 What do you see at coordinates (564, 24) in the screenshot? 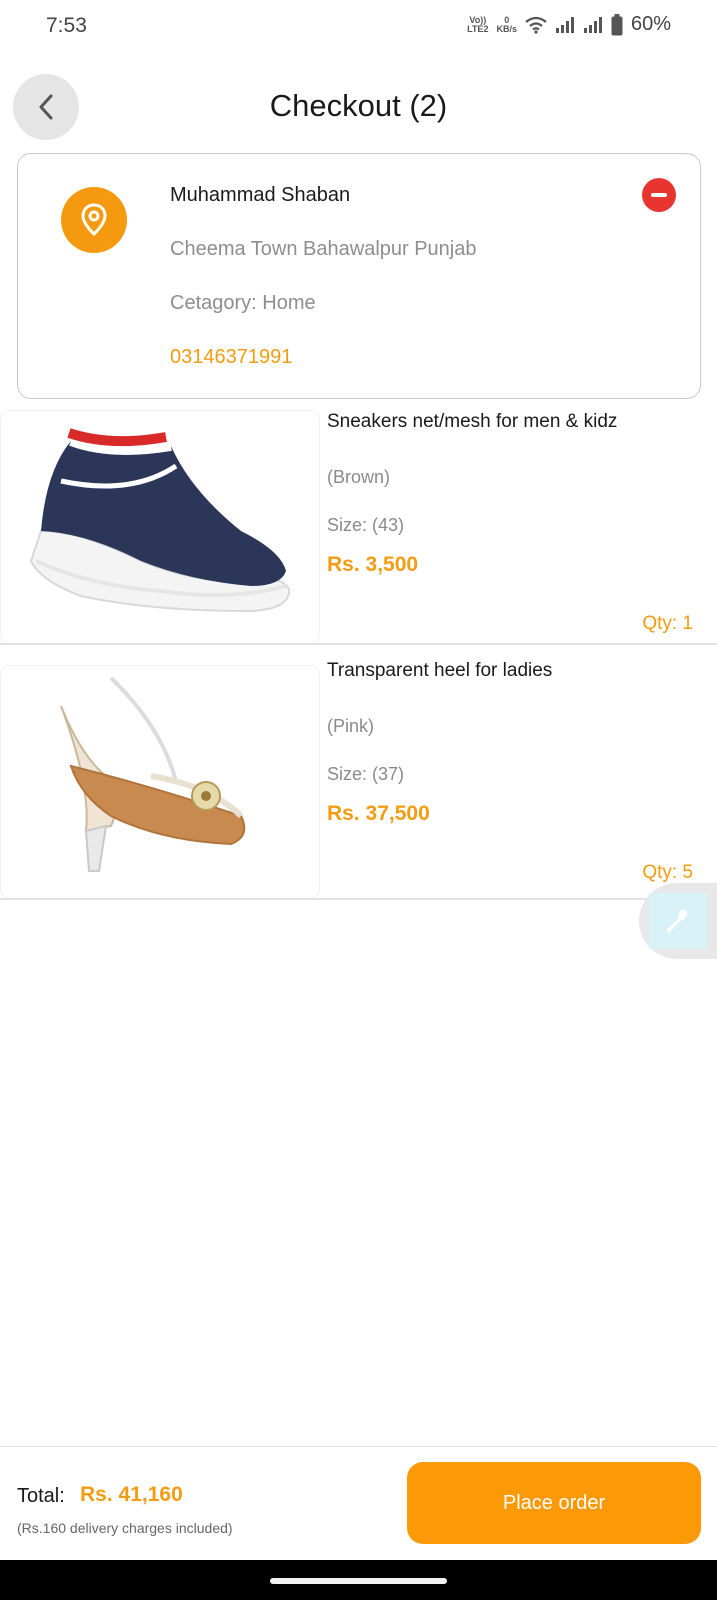
I see `signal-icon` at bounding box center [564, 24].